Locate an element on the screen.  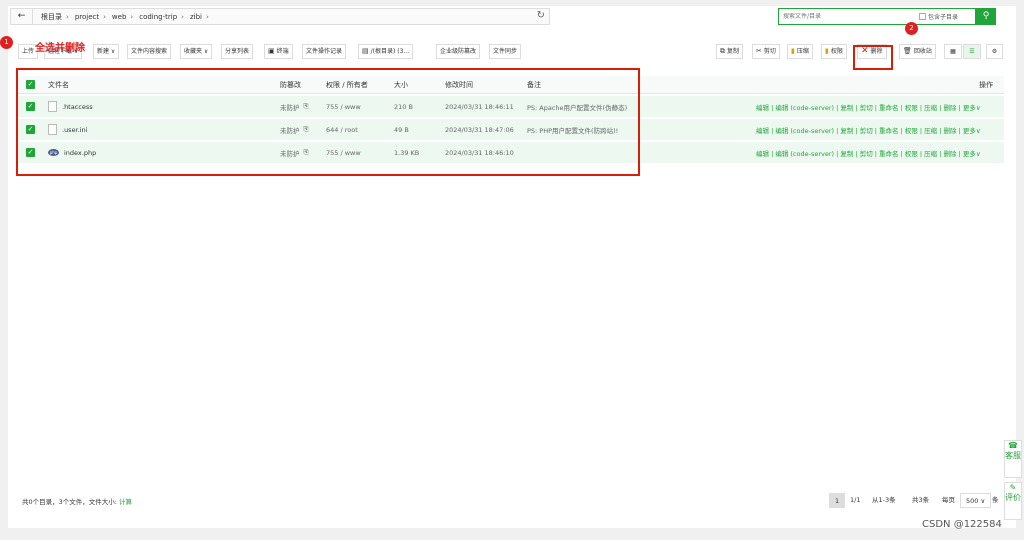
footer-summary: 共0个目录，3个文件，文件大小: 计算 is located at coordinates (77, 501).